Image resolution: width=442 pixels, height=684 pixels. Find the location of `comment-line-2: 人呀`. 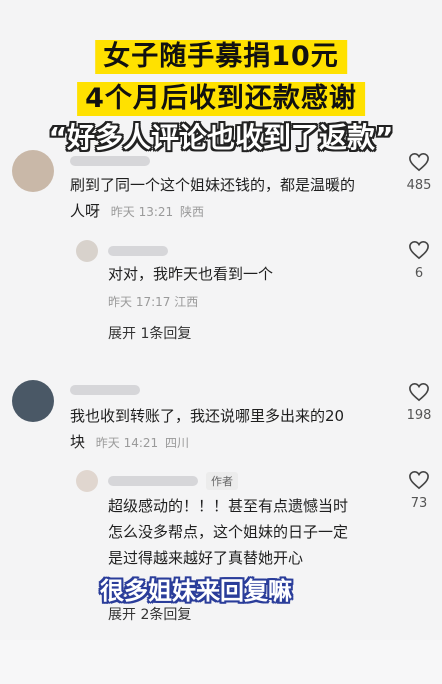

comment-line-2: 人呀 is located at coordinates (85, 211).